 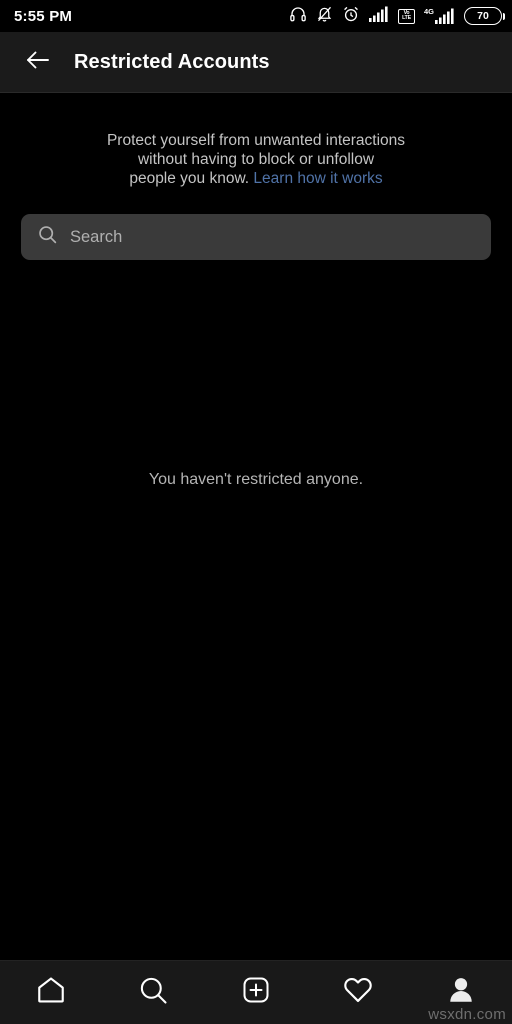 I want to click on headphones-icon, so click(x=298, y=16).